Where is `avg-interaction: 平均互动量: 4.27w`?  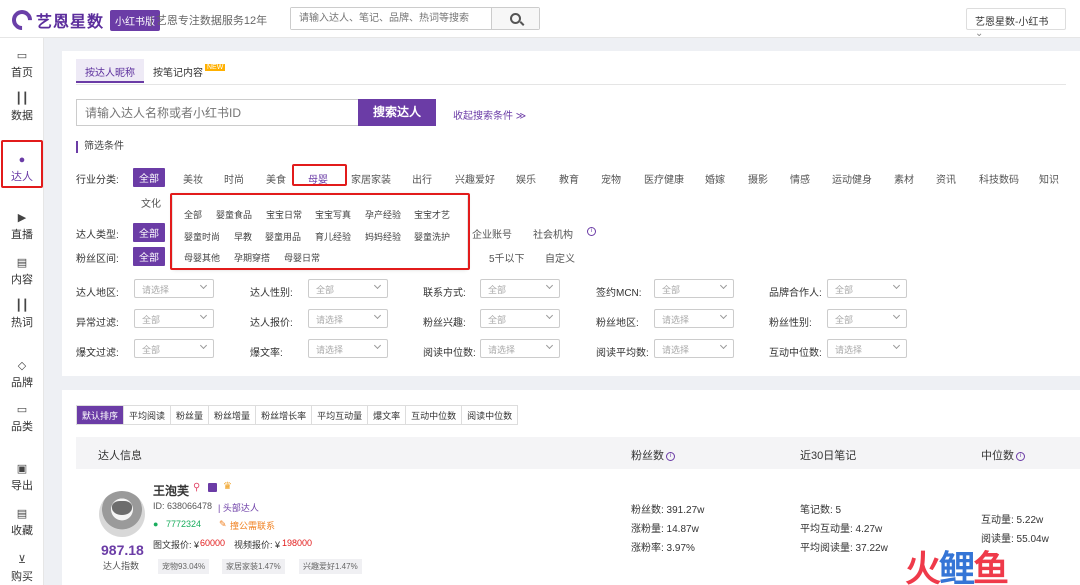 avg-interaction: 平均互动量: 4.27w is located at coordinates (841, 529).